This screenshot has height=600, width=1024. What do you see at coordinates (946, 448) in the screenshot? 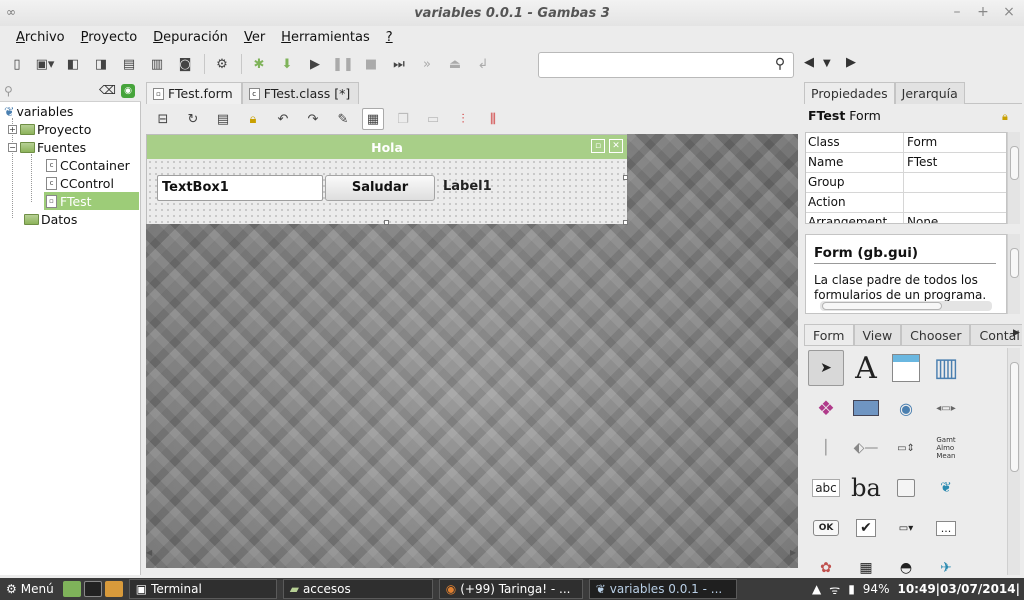
I see `listbox-tool-icon: Gamt Almo Mean` at bounding box center [946, 448].